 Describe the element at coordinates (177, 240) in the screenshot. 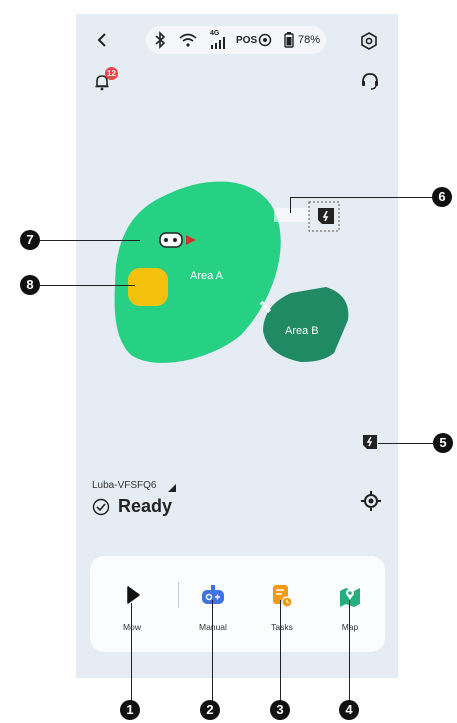

I see `mower-icon` at that location.